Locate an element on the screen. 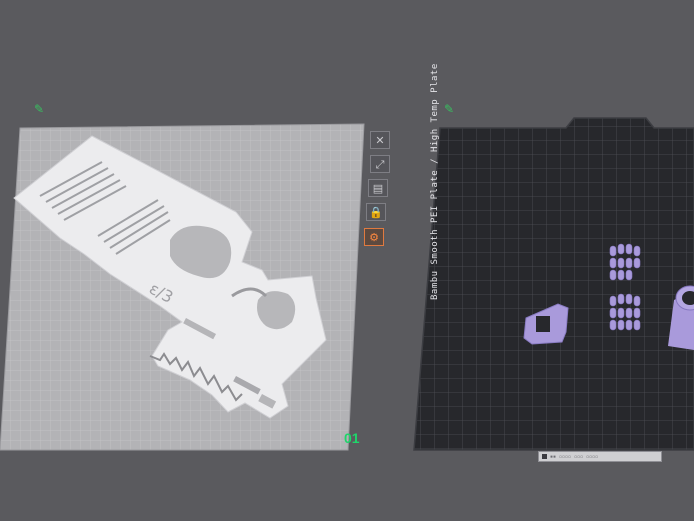 Image resolution: width=694 pixels, height=521 pixels. status-text: ▪▪ ▫▫▫▫ ▫▫▫ ▫▫▫▫ is located at coordinates (574, 456).